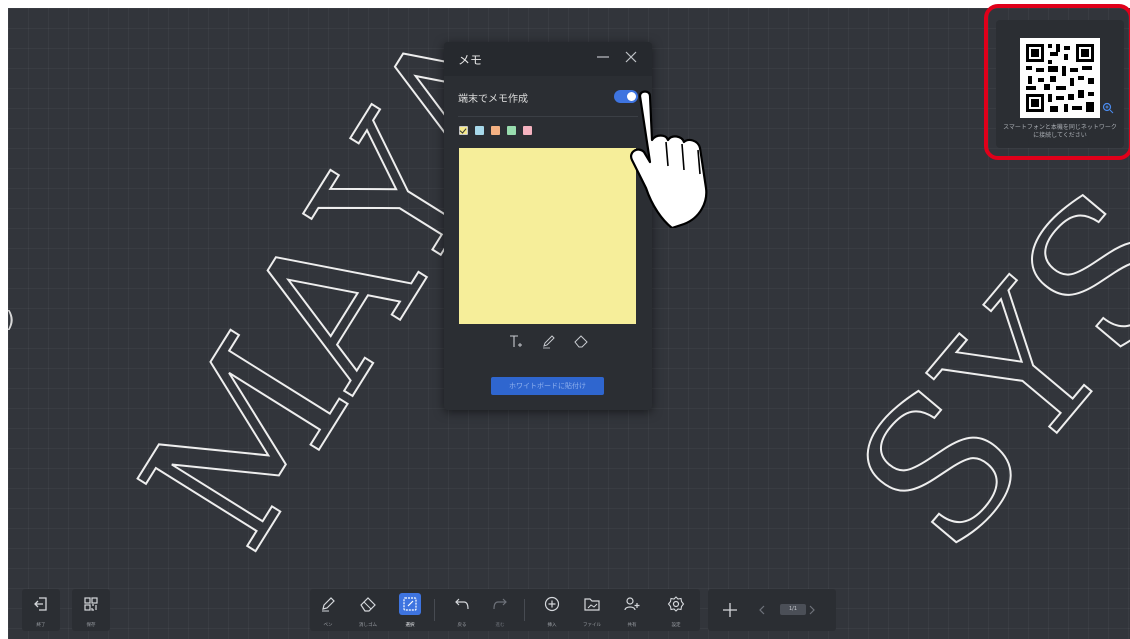  Describe the element at coordinates (552, 604) in the screenshot. I see `plus-circle-icon` at that location.